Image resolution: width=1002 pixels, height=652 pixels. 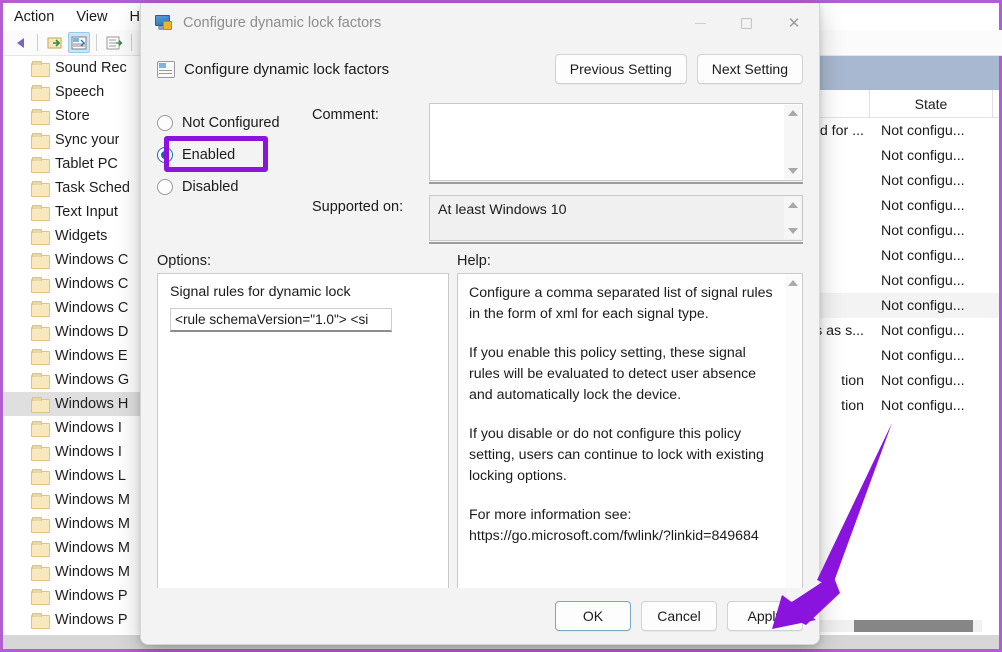 I want to click on radio-enabled: Enabled, so click(x=232, y=154).